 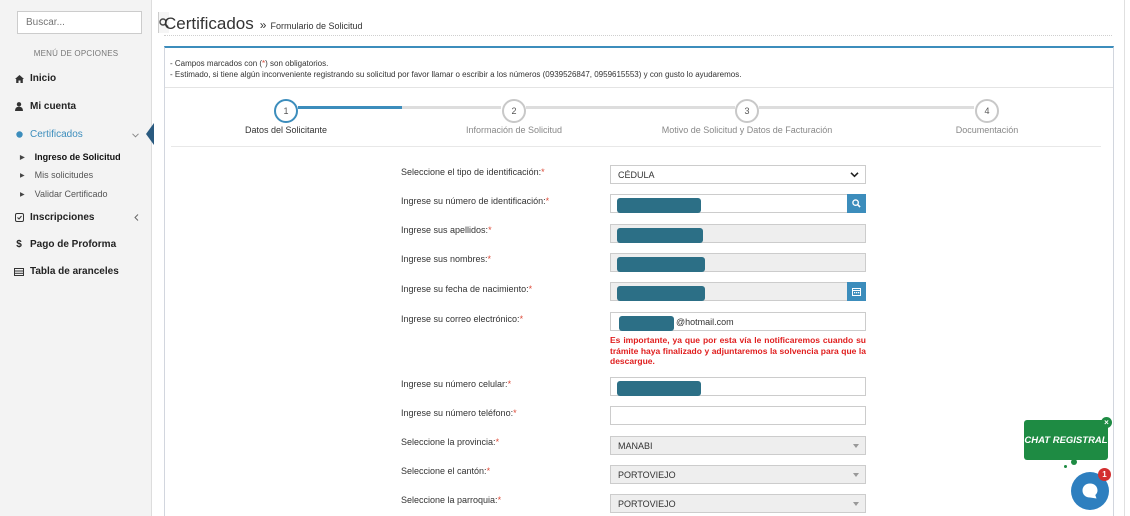 I want to click on sidebar-subitem-label: Mis solicitudes, so click(x=64, y=175).